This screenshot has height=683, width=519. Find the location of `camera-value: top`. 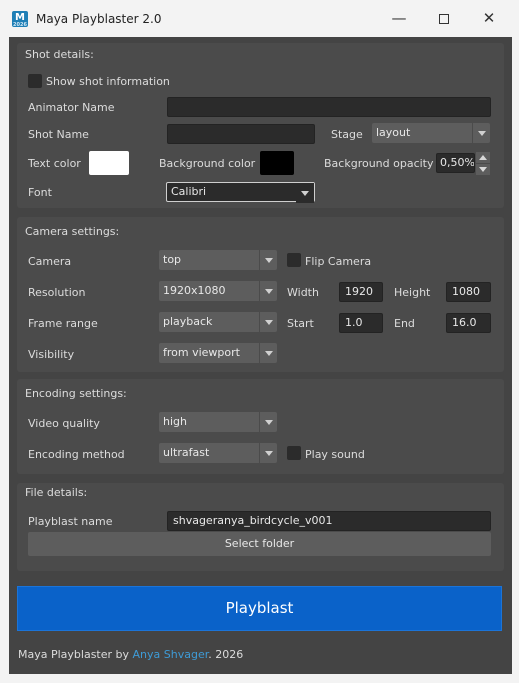

camera-value: top is located at coordinates (172, 259).